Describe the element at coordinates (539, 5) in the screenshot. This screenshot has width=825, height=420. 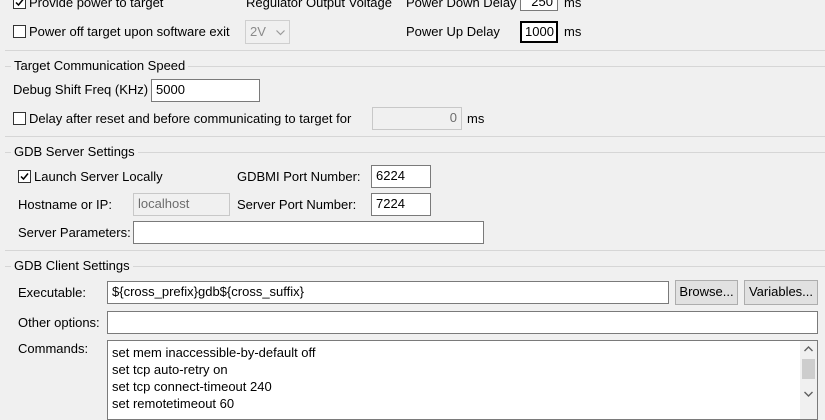
I see `power-down-delay-input: 250` at that location.